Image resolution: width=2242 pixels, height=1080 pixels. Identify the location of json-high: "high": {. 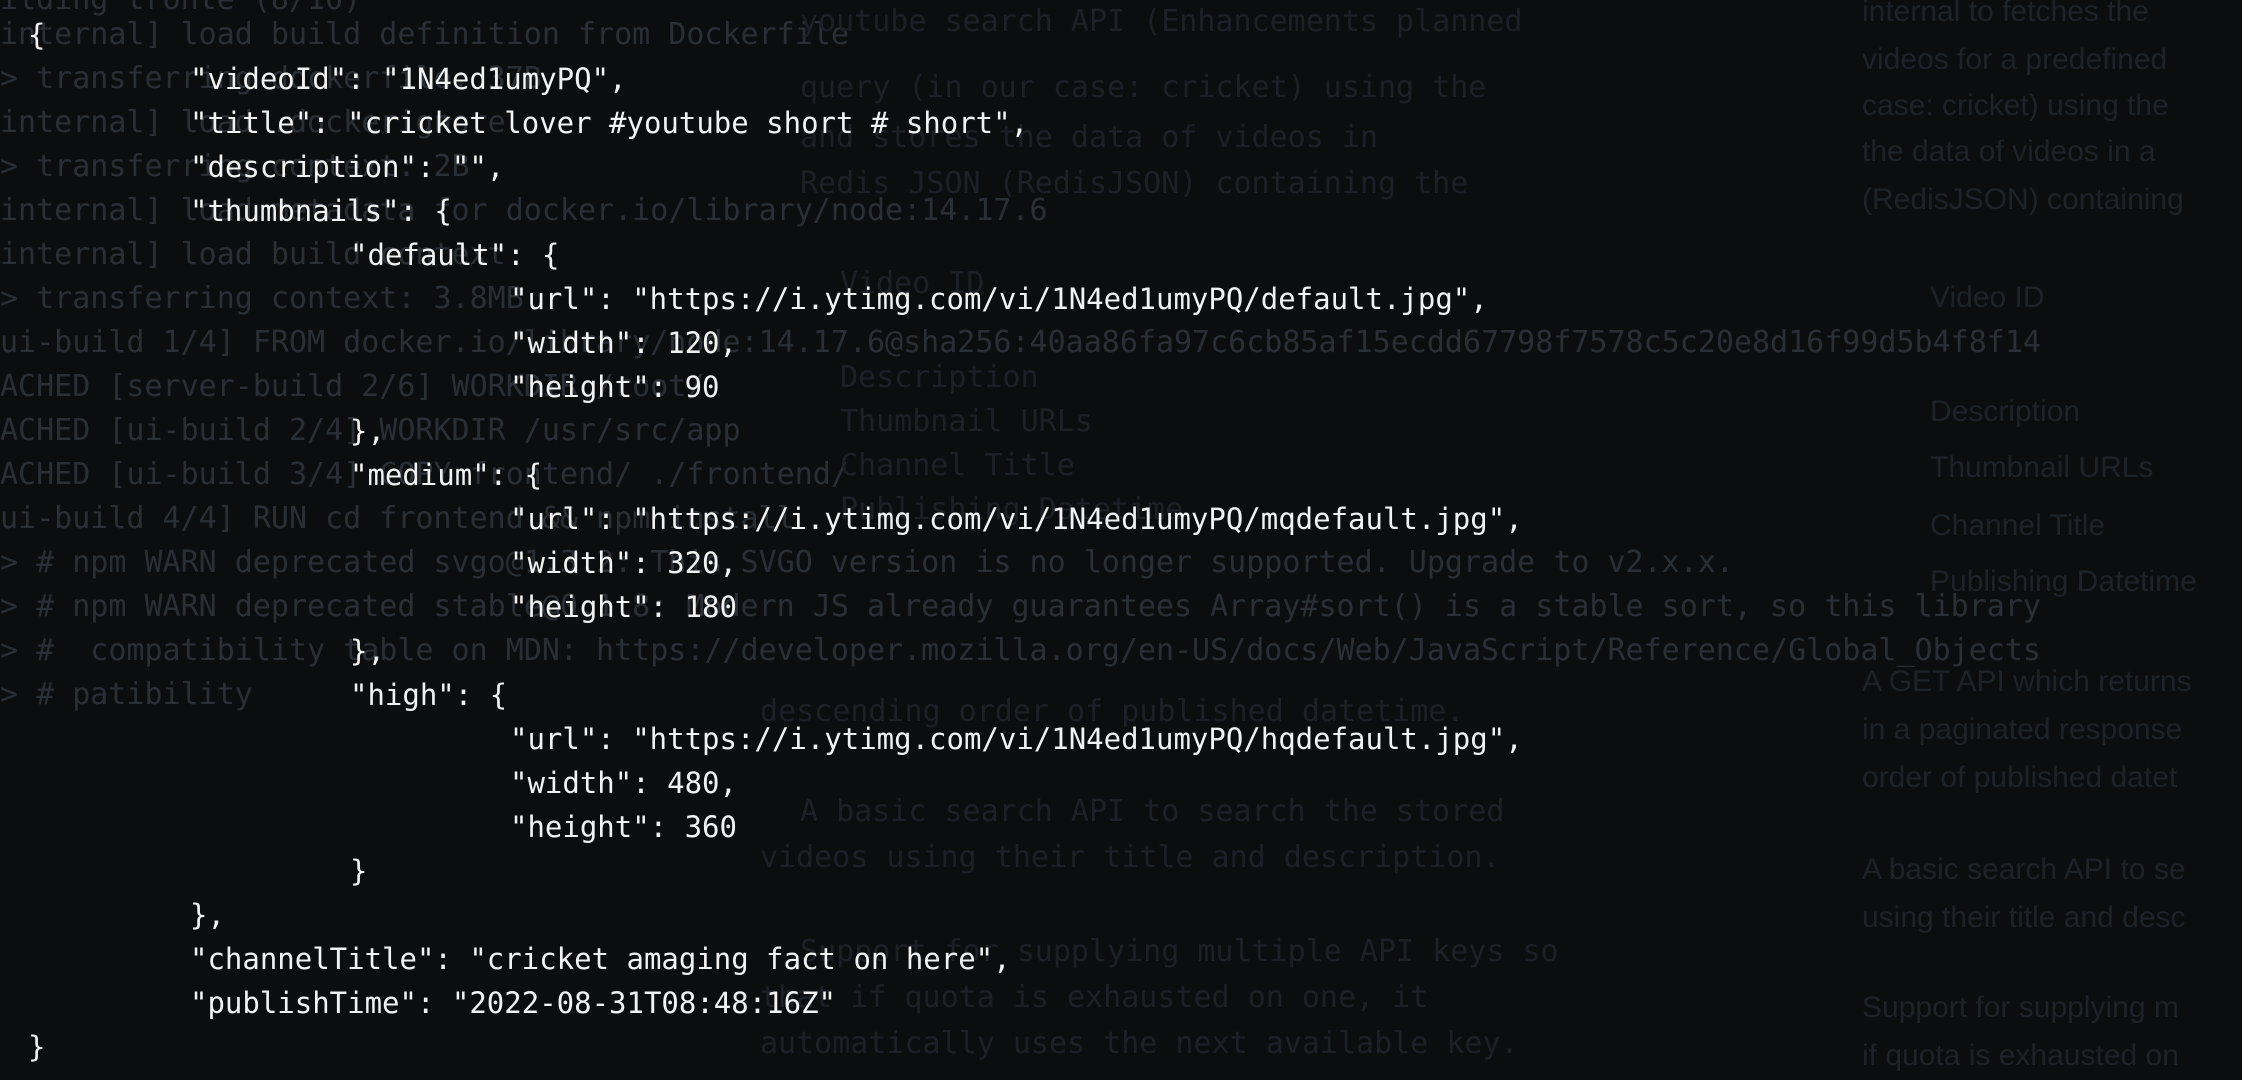
(429, 695).